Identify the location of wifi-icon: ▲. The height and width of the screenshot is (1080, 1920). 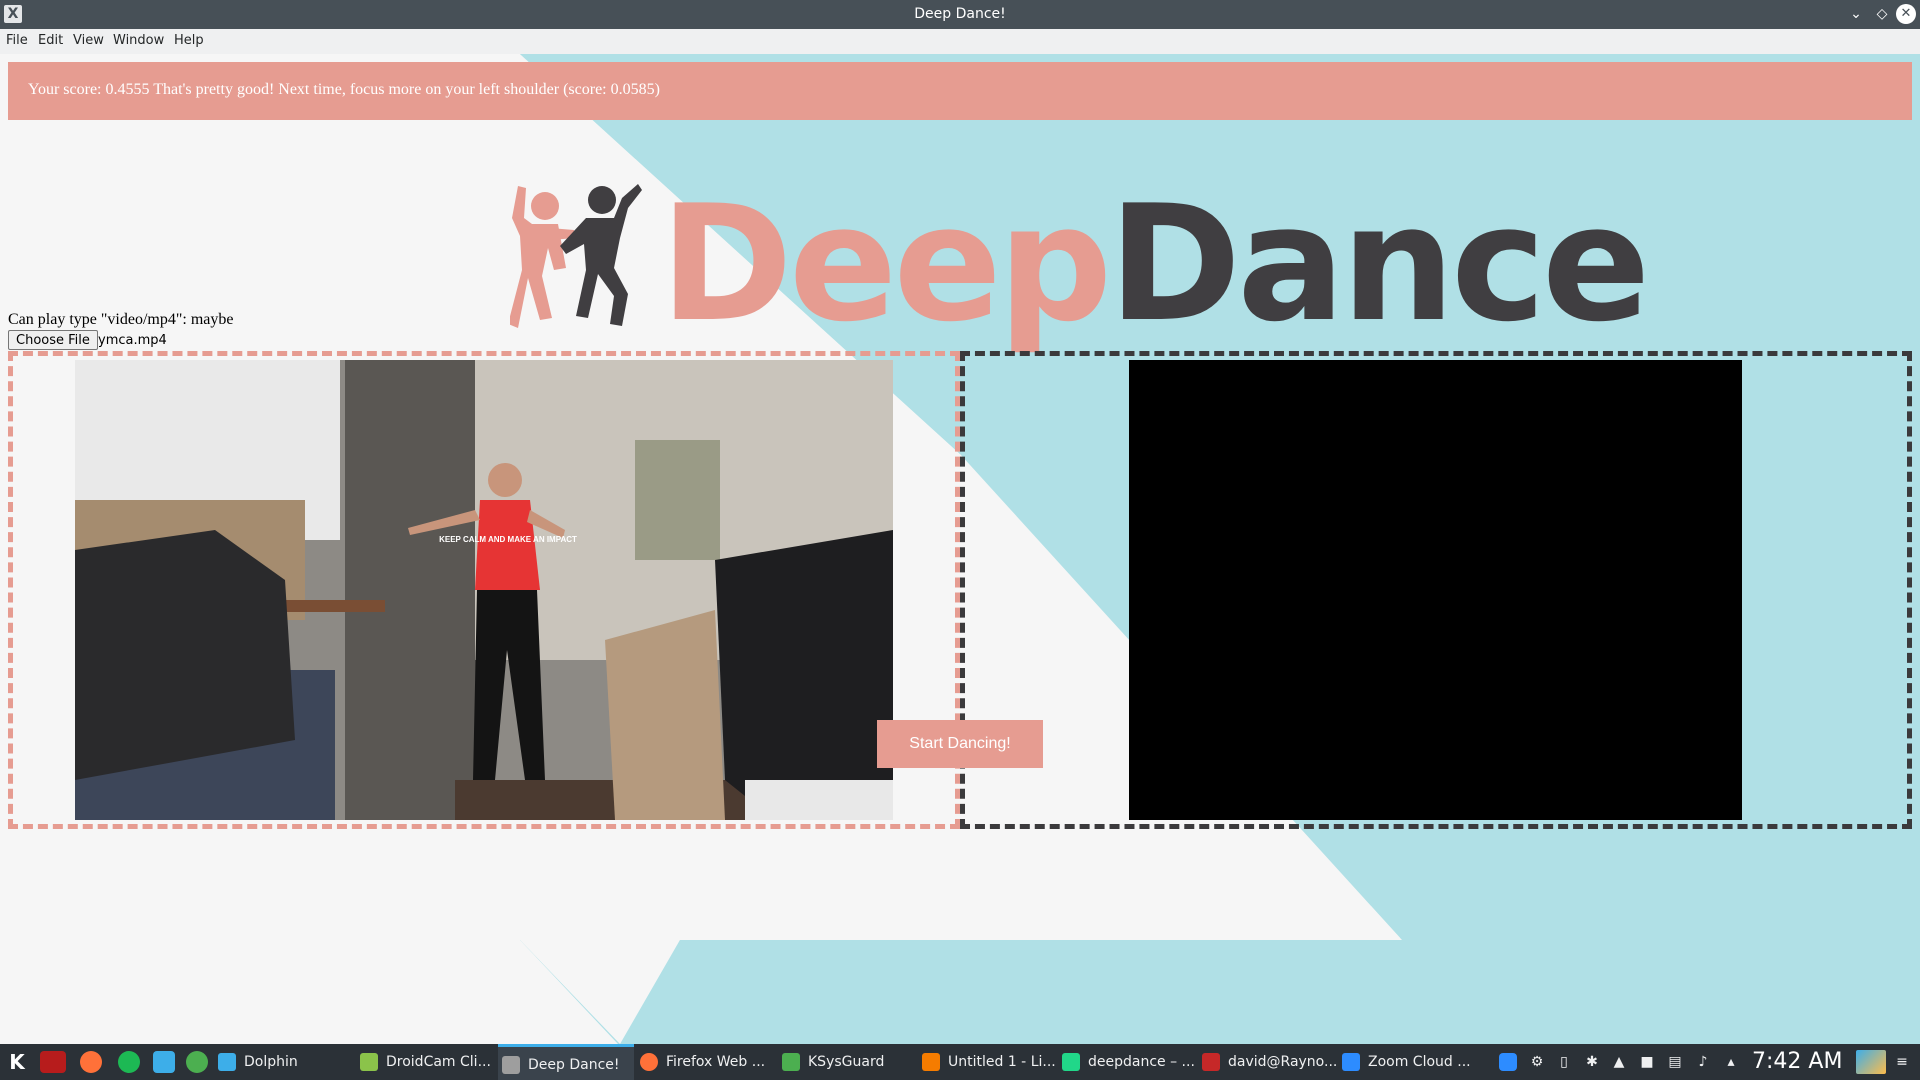
(1619, 1062).